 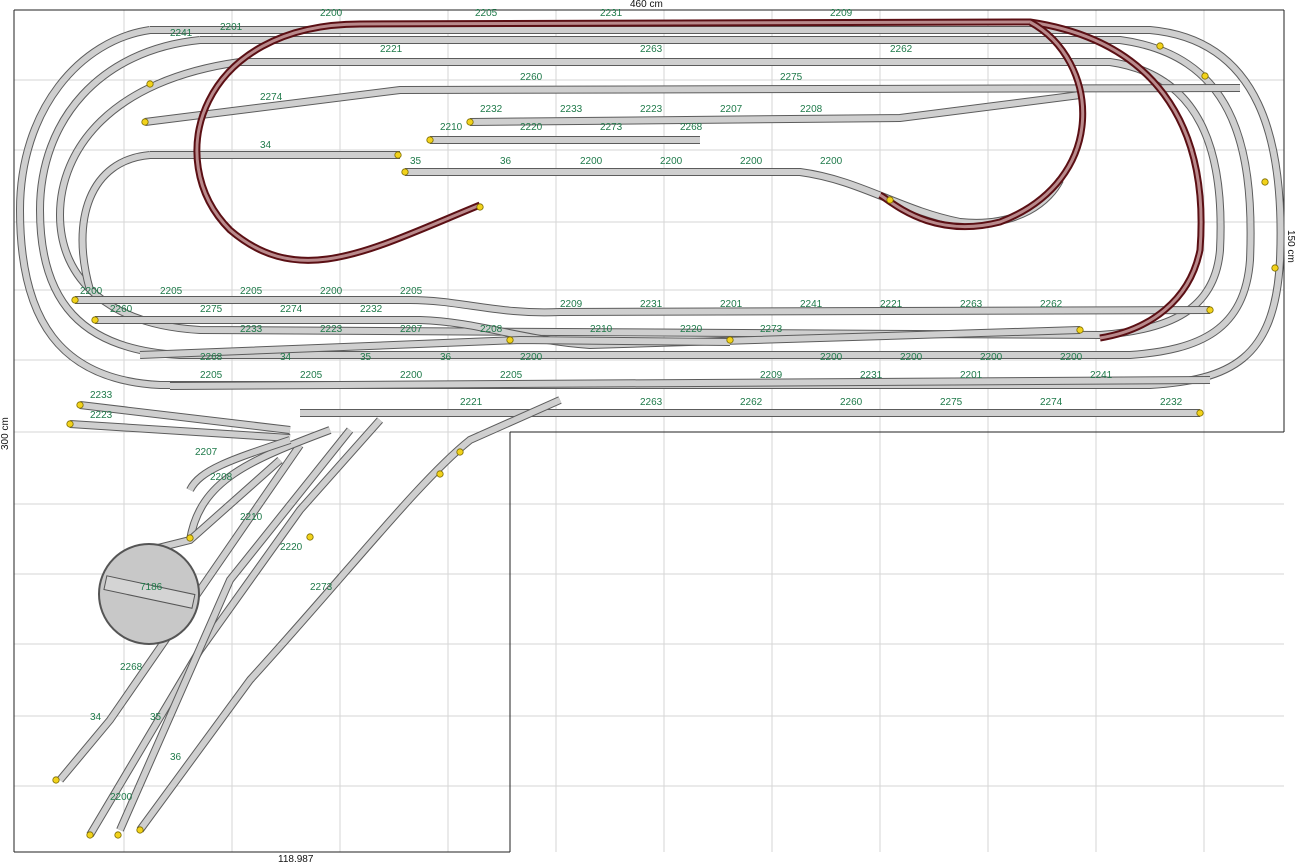 I want to click on piece-label: 2232, so click(x=371, y=309).